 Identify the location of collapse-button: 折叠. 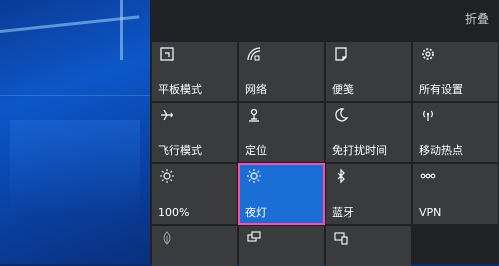
(477, 18).